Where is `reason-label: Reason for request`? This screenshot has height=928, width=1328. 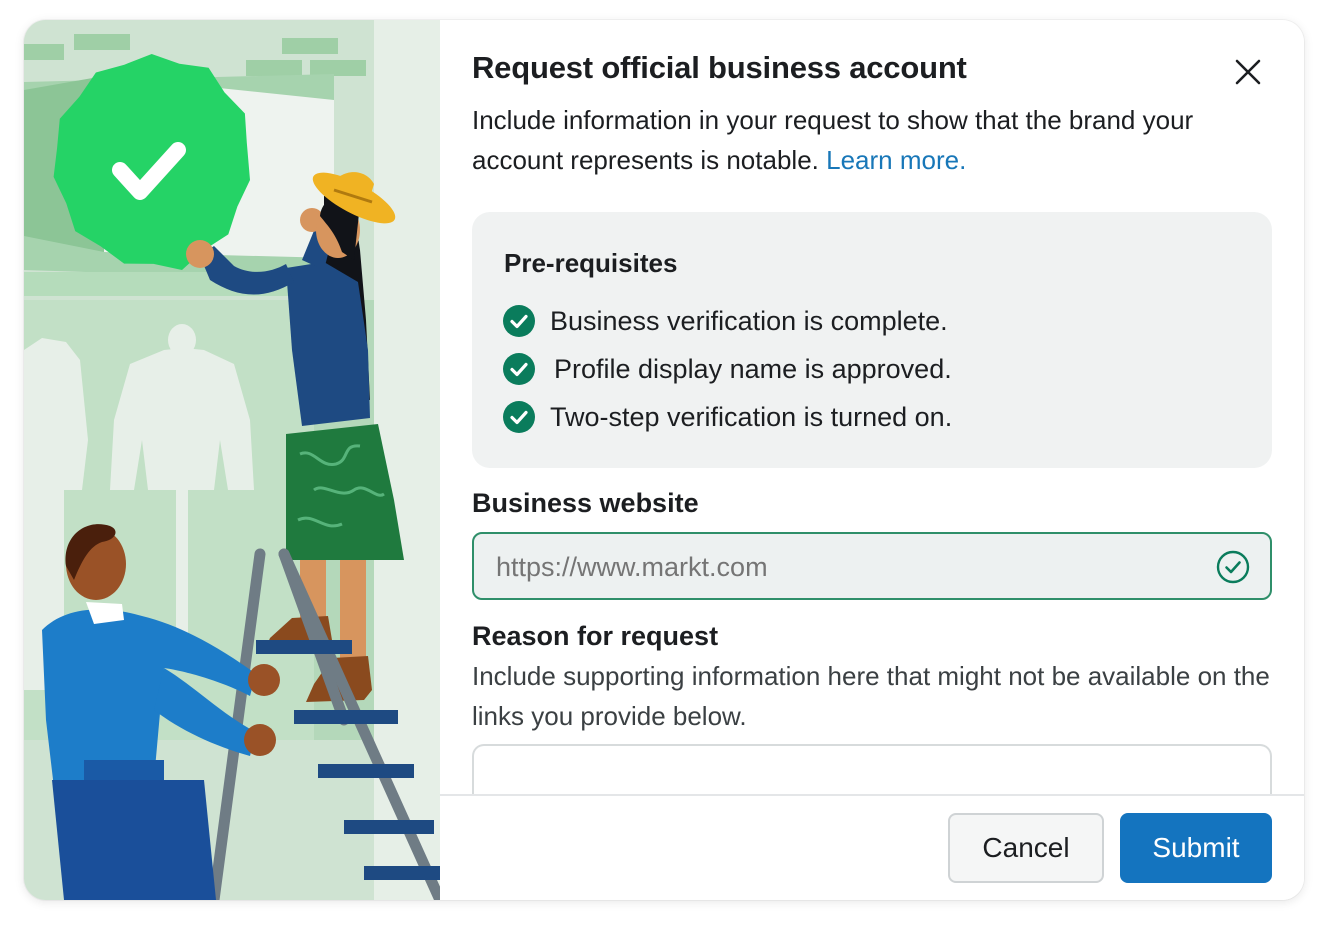
reason-label: Reason for request is located at coordinates (595, 636).